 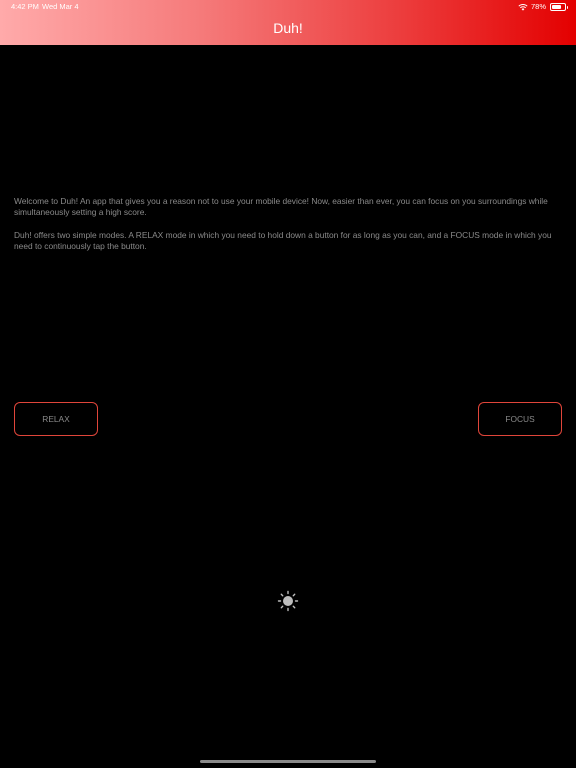 I want to click on page-title: Duh!, so click(x=288, y=28).